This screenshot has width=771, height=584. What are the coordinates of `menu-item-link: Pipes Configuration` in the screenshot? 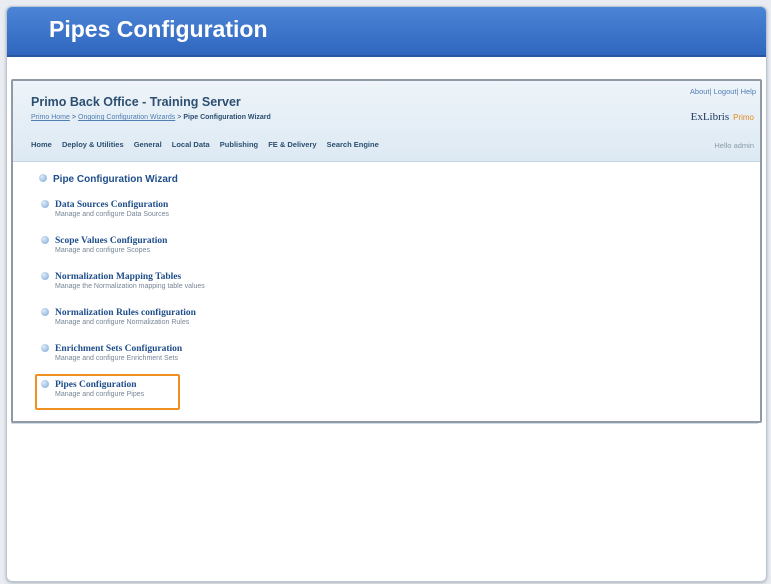 It's located at (291, 384).